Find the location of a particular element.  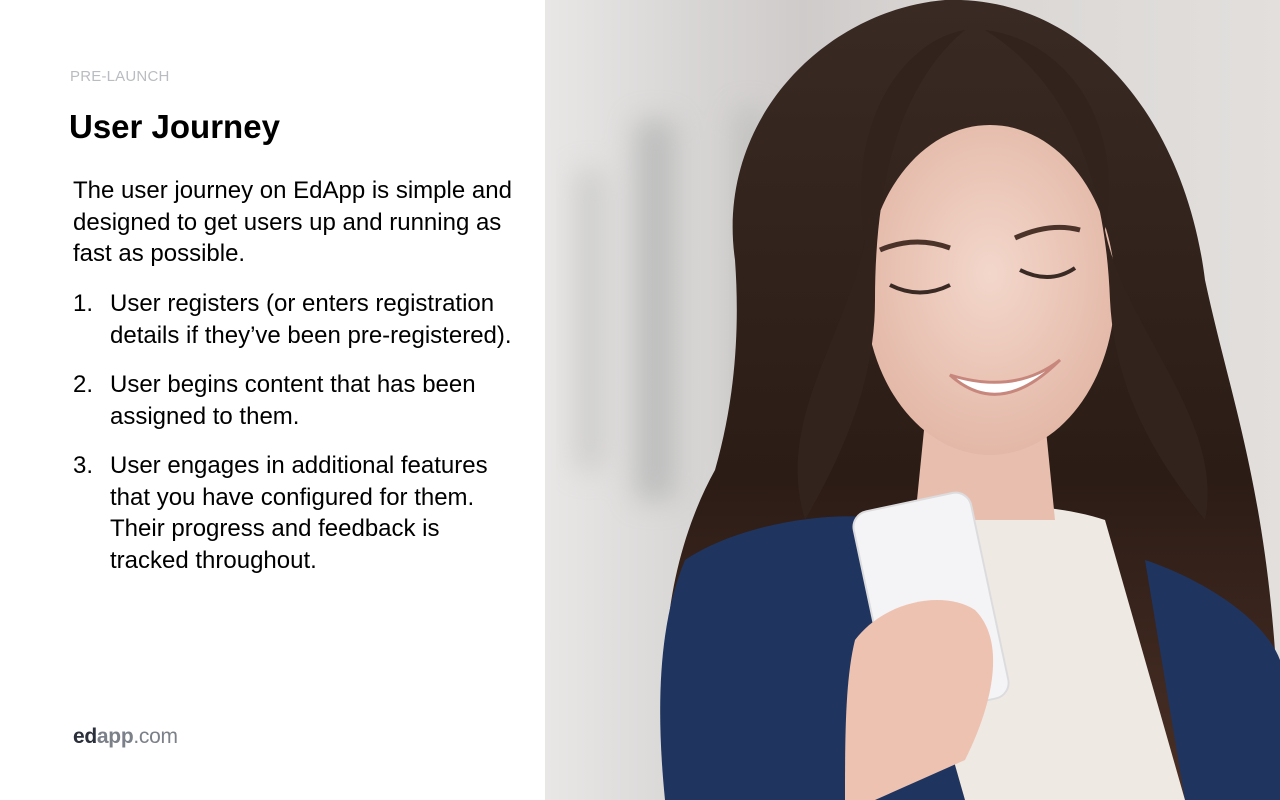

slide-title: User Journey is located at coordinates (174, 126).